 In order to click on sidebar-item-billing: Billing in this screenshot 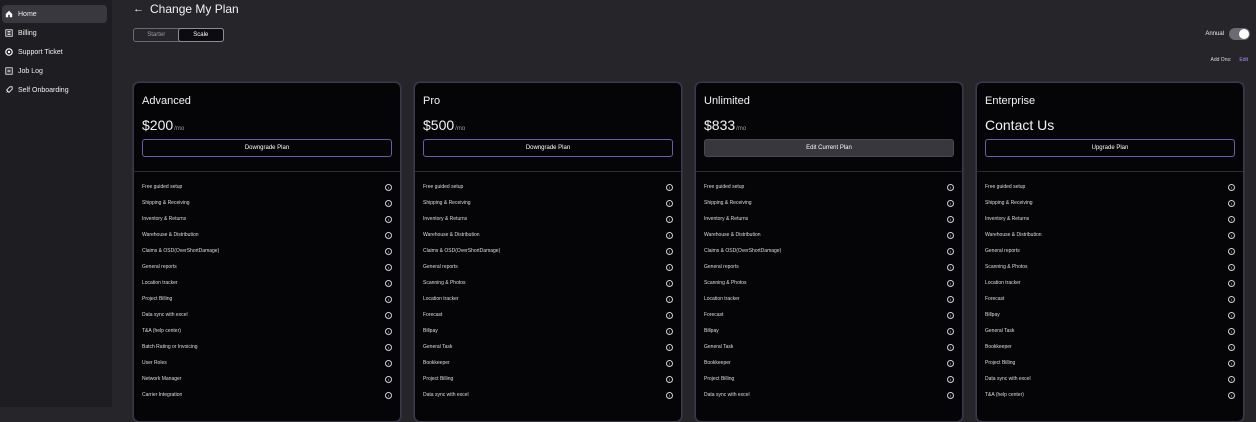, I will do `click(54, 33)`.